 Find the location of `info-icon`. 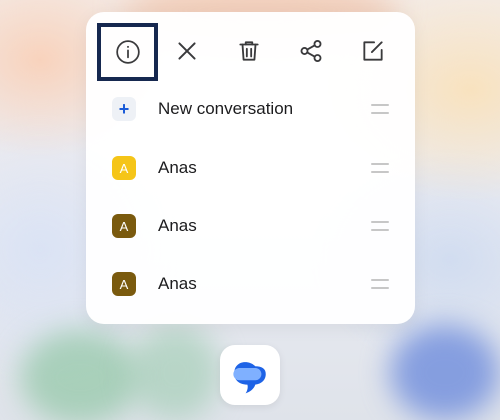

info-icon is located at coordinates (127, 52).